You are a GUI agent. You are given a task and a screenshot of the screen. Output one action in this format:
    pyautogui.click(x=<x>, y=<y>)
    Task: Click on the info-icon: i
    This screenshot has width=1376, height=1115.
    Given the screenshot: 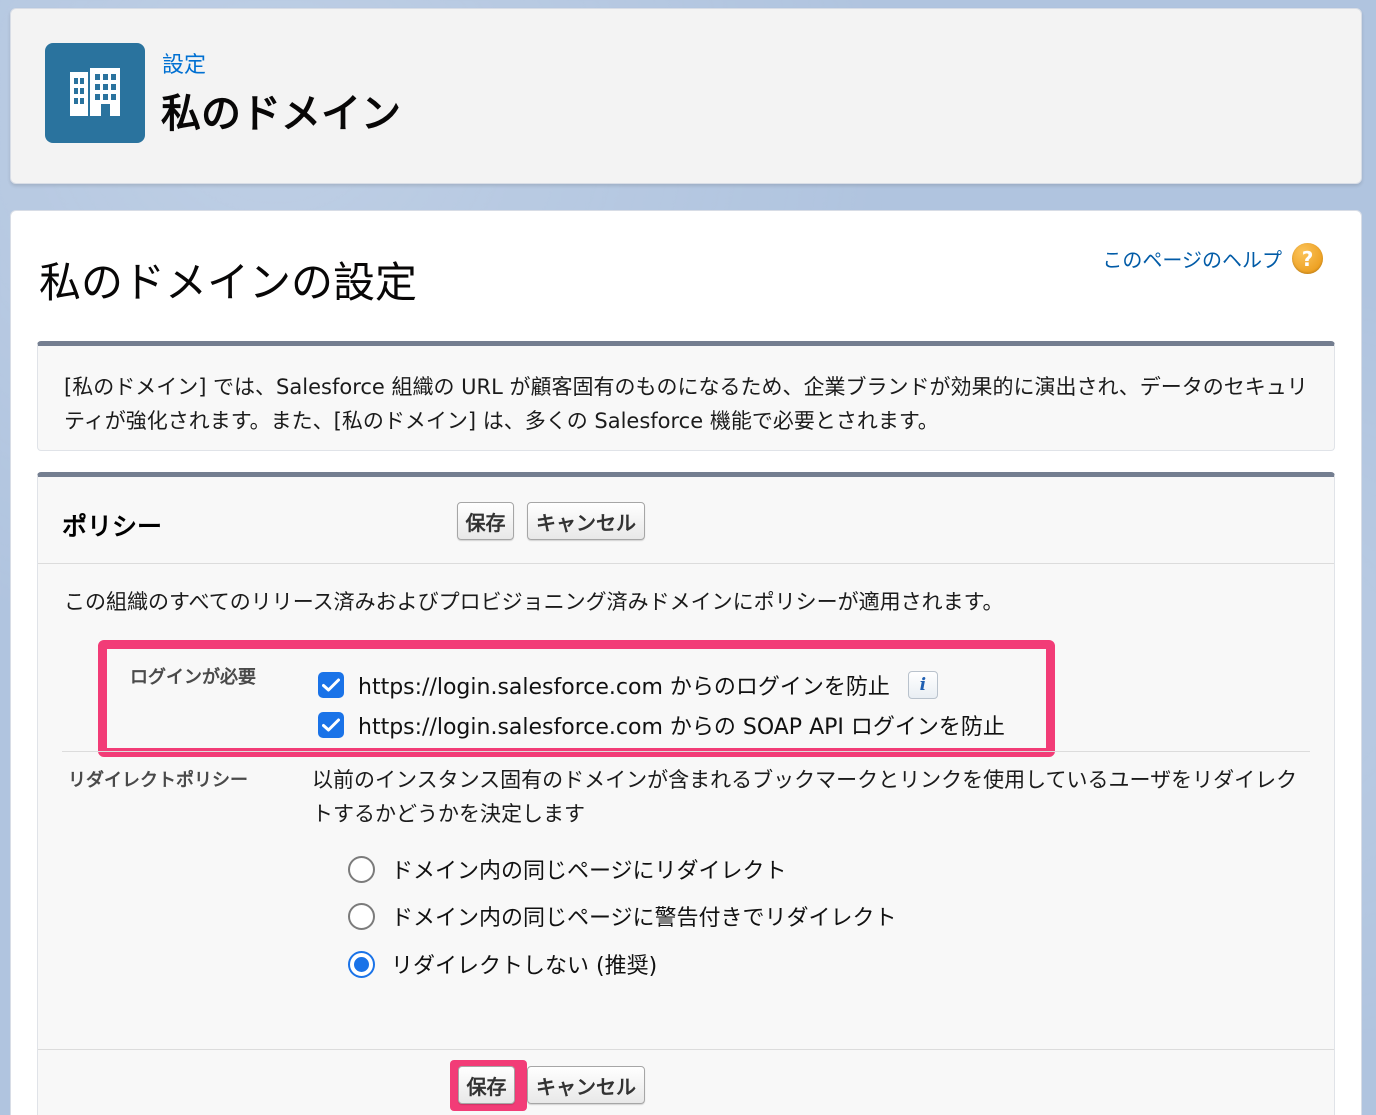 What is the action you would take?
    pyautogui.click(x=922, y=685)
    